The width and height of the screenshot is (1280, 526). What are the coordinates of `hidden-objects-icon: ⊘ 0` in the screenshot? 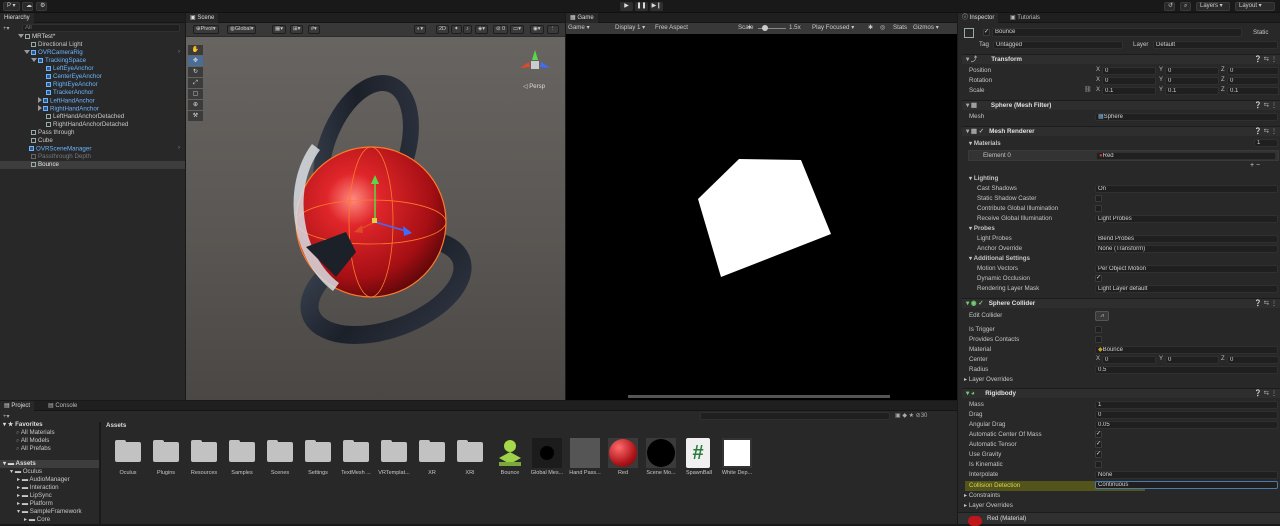 It's located at (501, 29).